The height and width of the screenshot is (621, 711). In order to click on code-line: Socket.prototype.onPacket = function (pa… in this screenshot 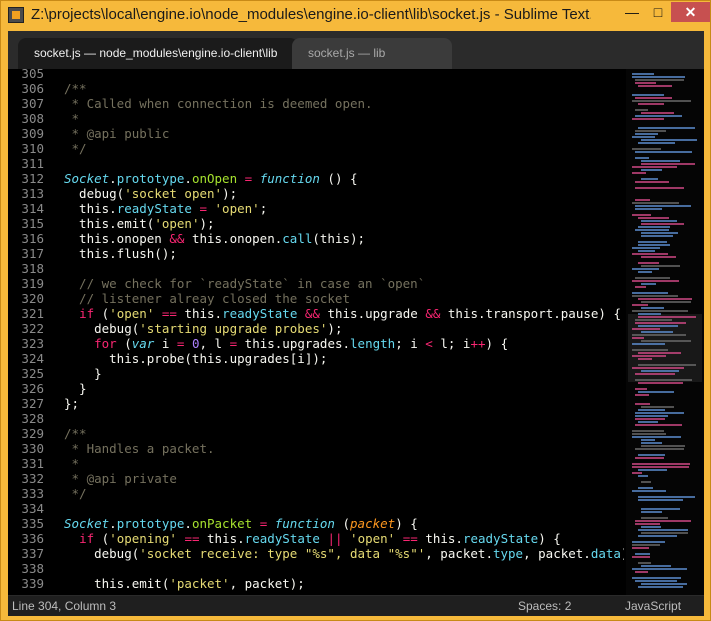, I will do `click(241, 523)`.